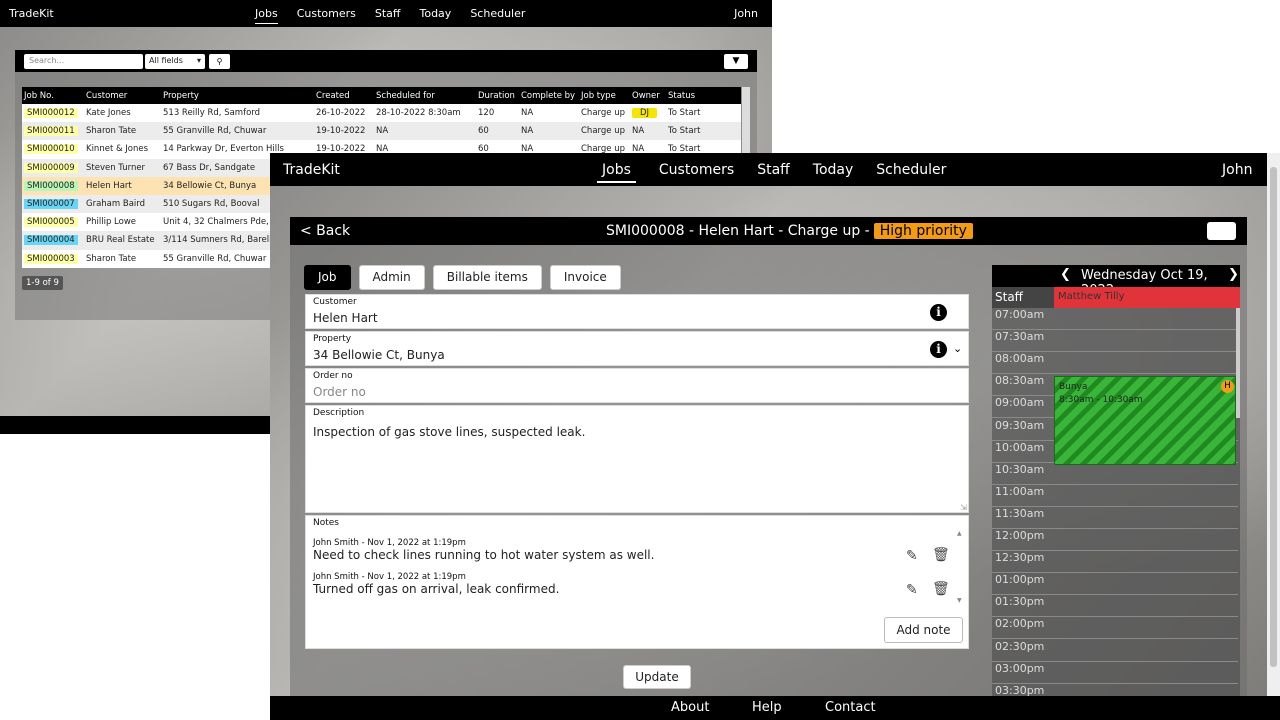 The image size is (1280, 720). Describe the element at coordinates (1115, 319) in the screenshot. I see `time-slot: 07:00am` at that location.